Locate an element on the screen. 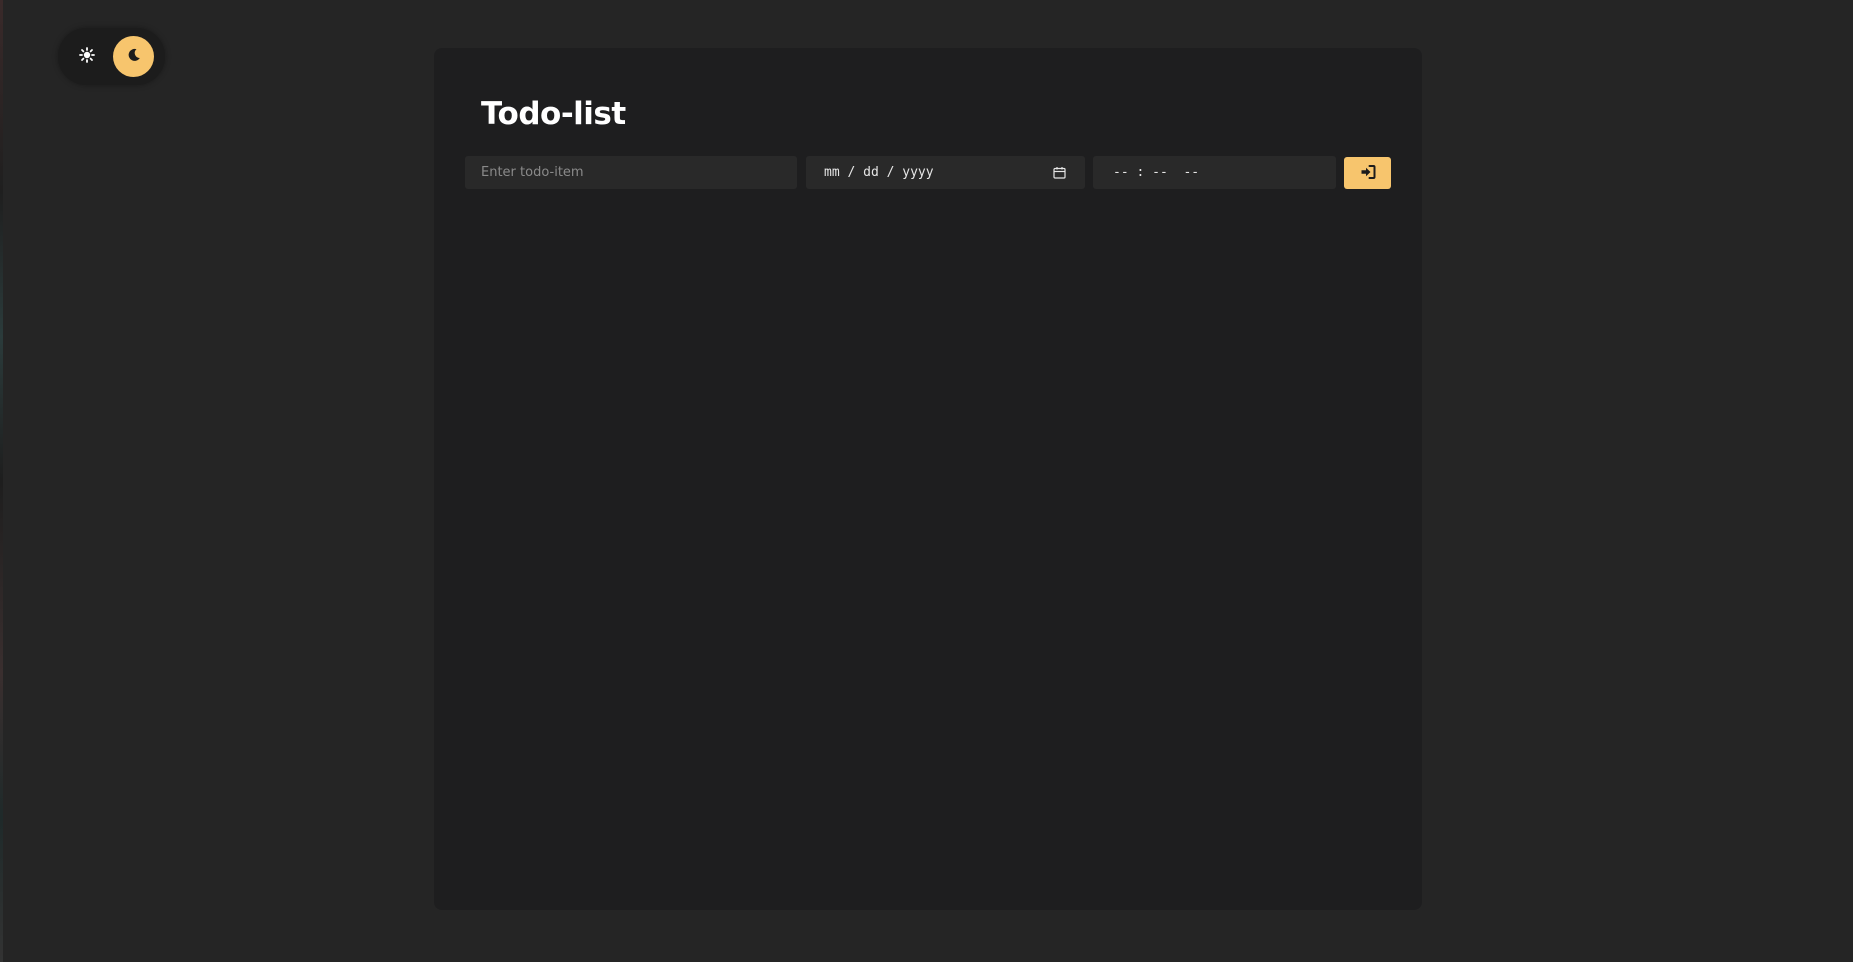 This screenshot has height=962, width=1853. sun-icon is located at coordinates (87, 57).